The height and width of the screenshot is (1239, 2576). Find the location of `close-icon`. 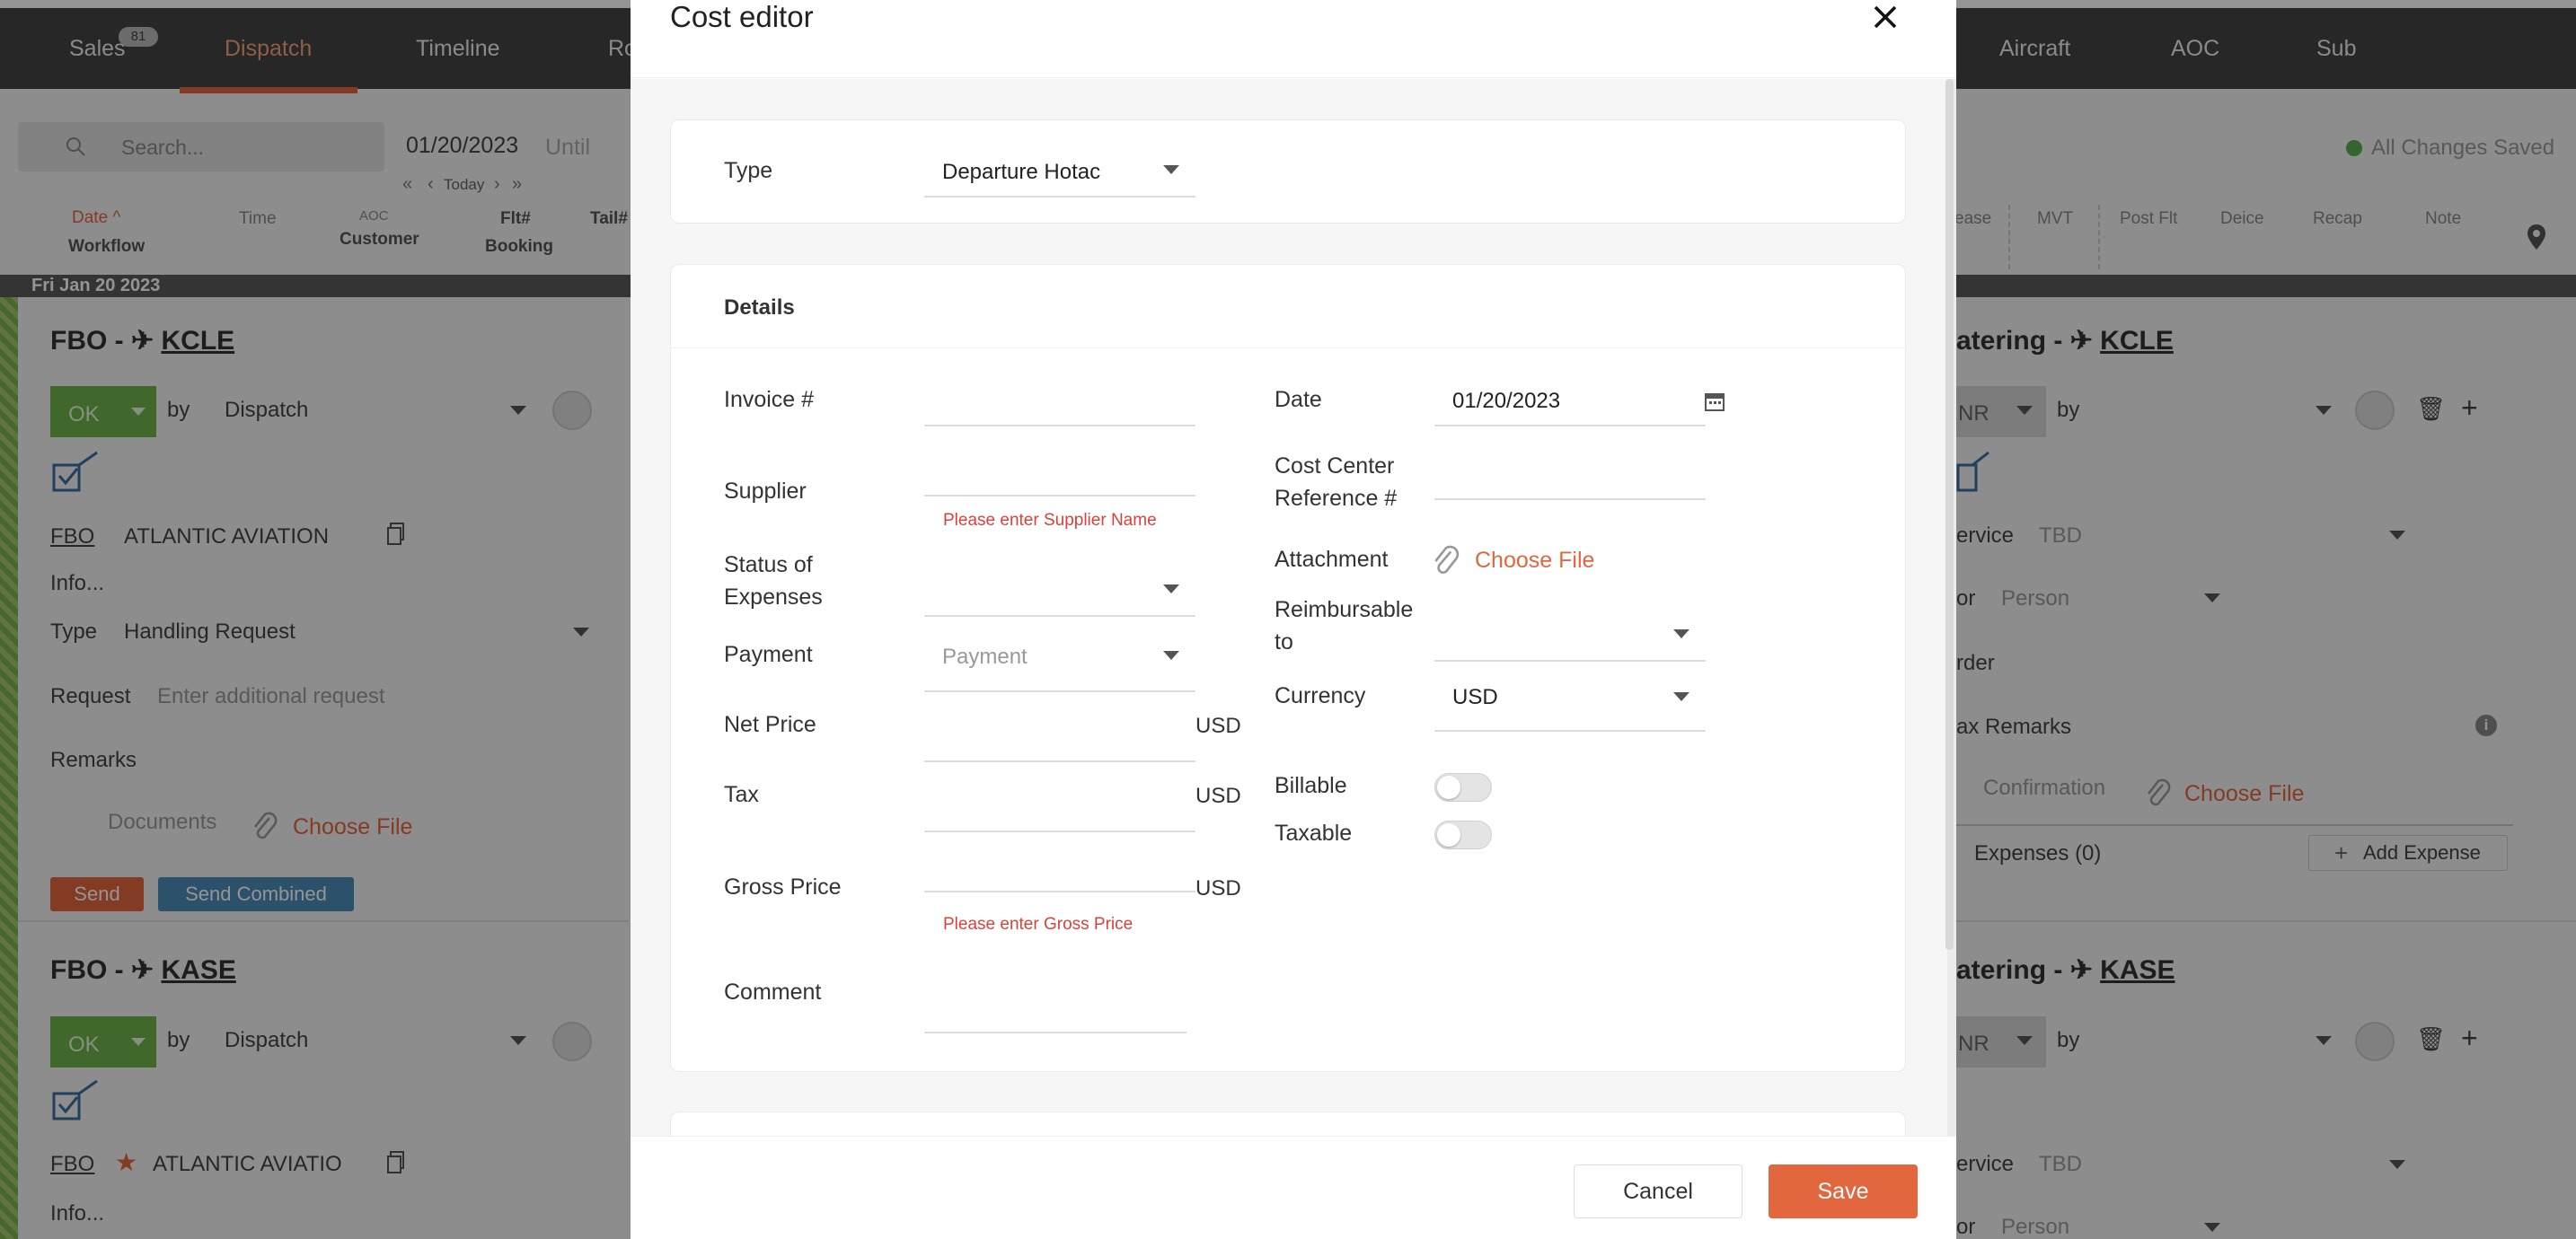

close-icon is located at coordinates (1885, 18).